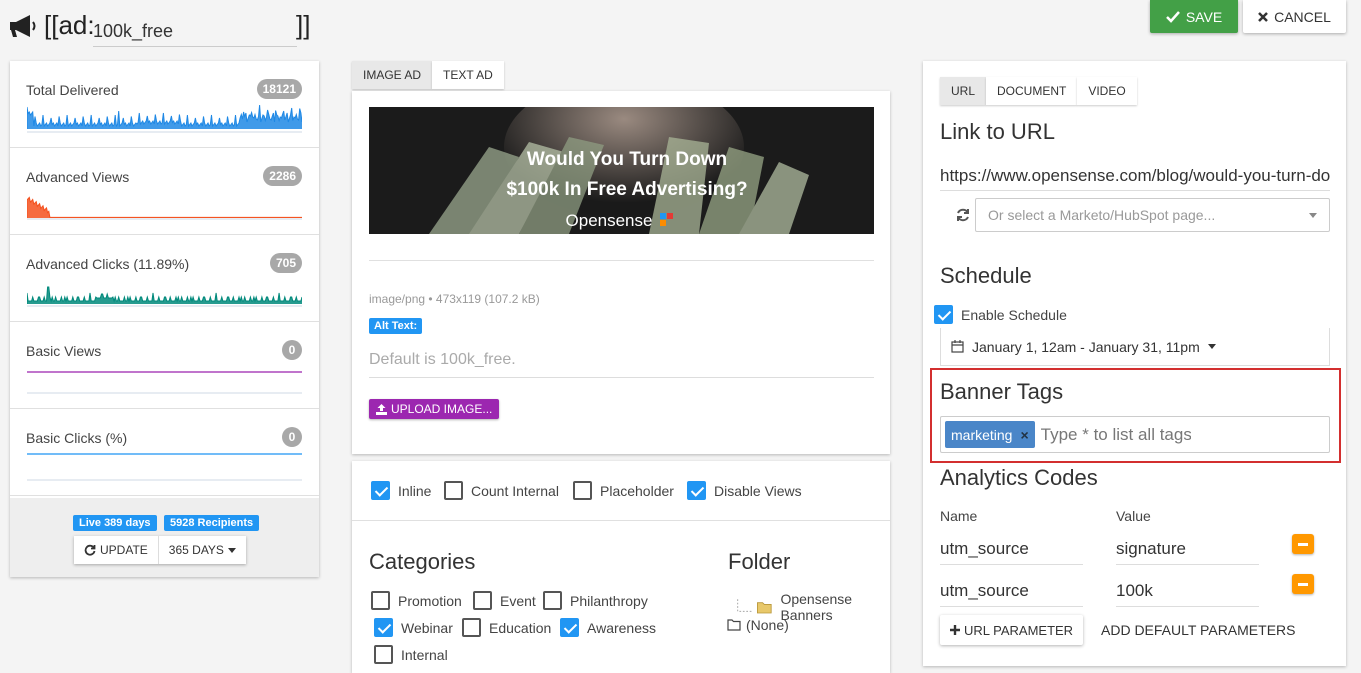 The height and width of the screenshot is (673, 1361). I want to click on option-label: Placeholder, so click(637, 490).